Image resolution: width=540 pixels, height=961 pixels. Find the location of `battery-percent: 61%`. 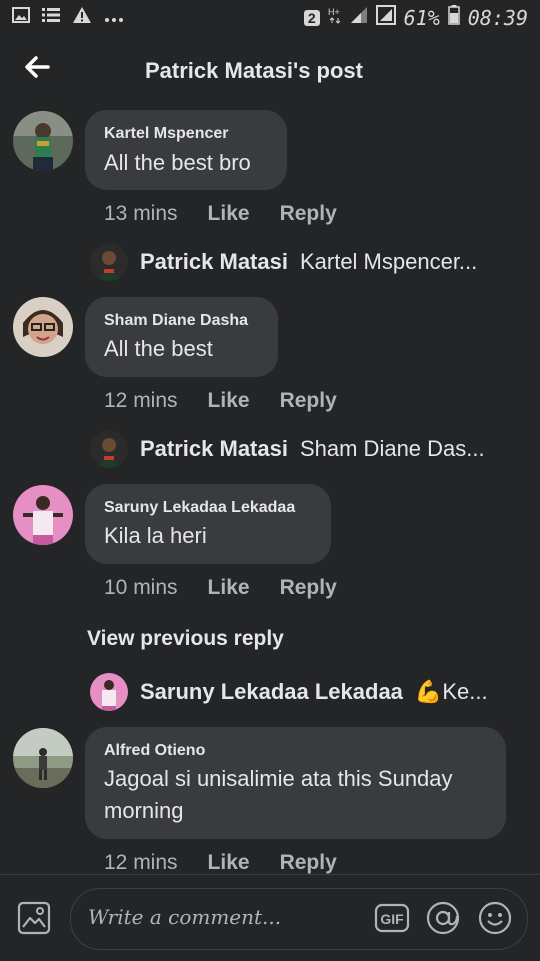

battery-percent: 61% is located at coordinates (421, 18).